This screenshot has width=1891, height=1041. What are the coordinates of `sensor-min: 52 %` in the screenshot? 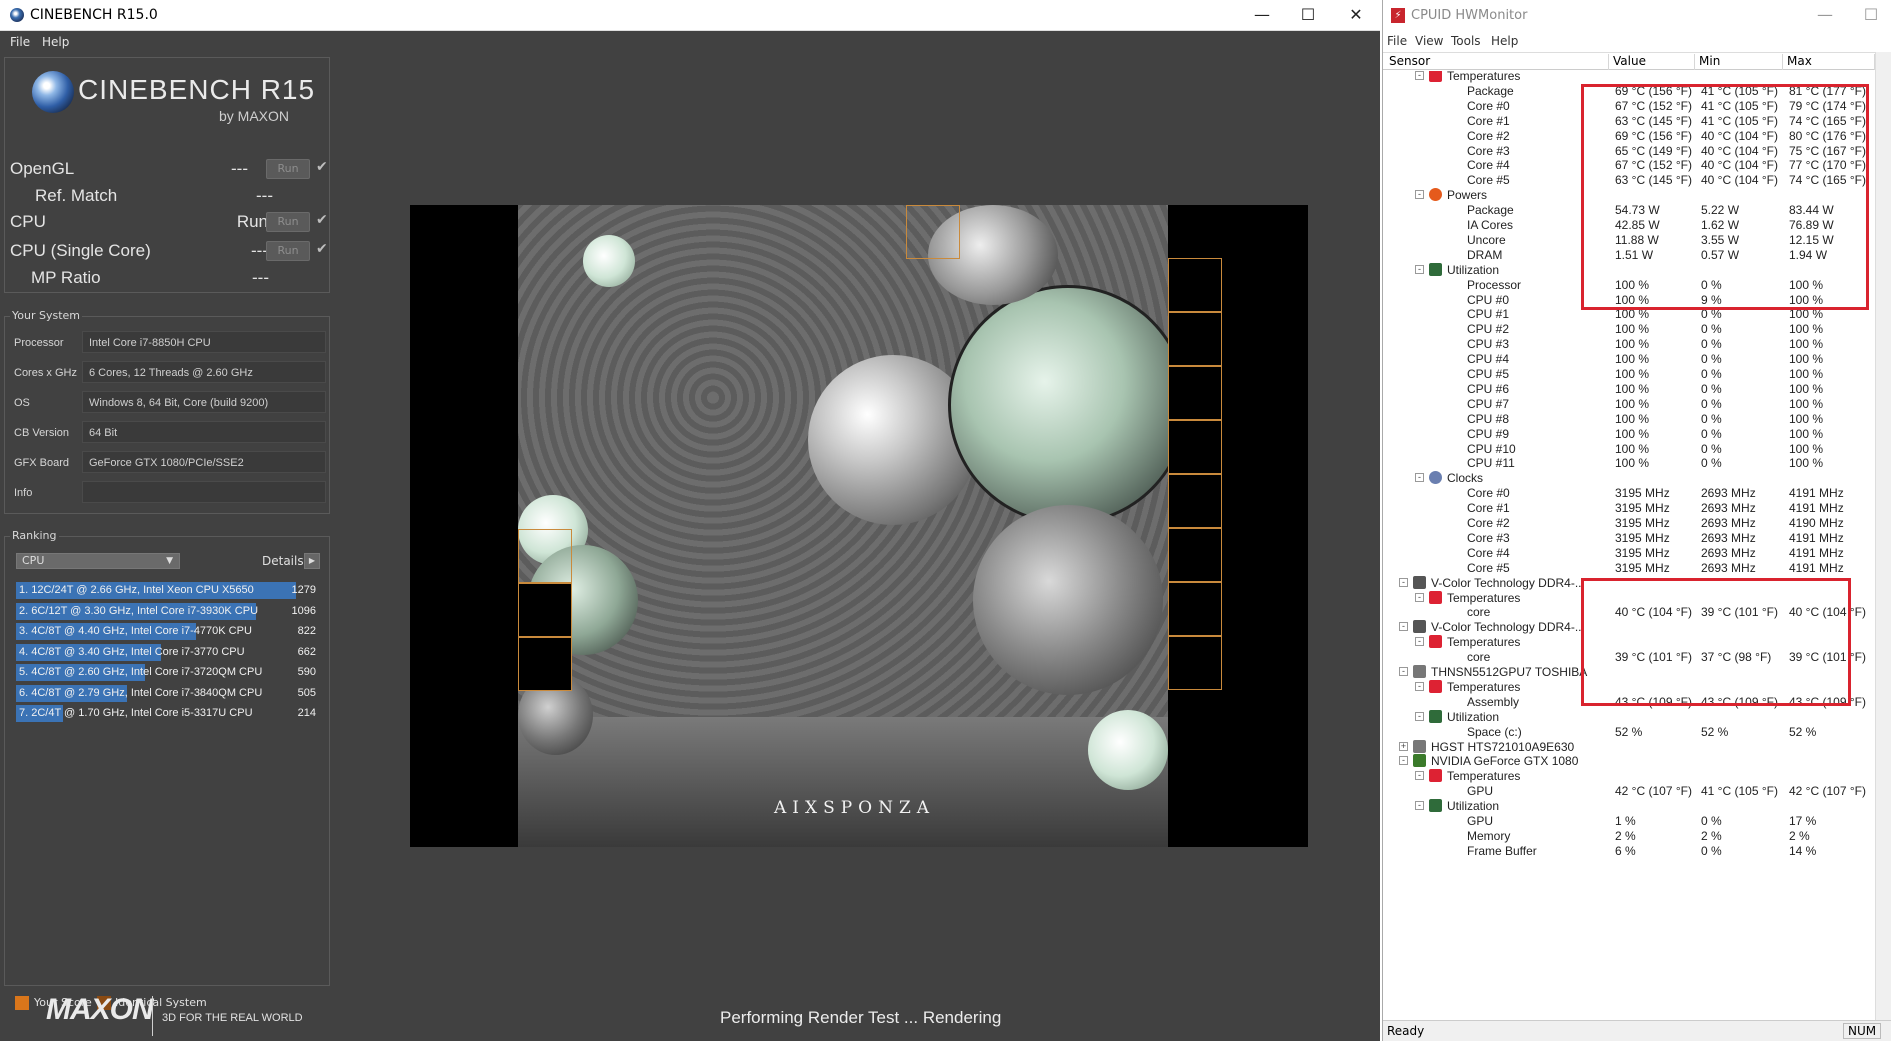 It's located at (1715, 731).